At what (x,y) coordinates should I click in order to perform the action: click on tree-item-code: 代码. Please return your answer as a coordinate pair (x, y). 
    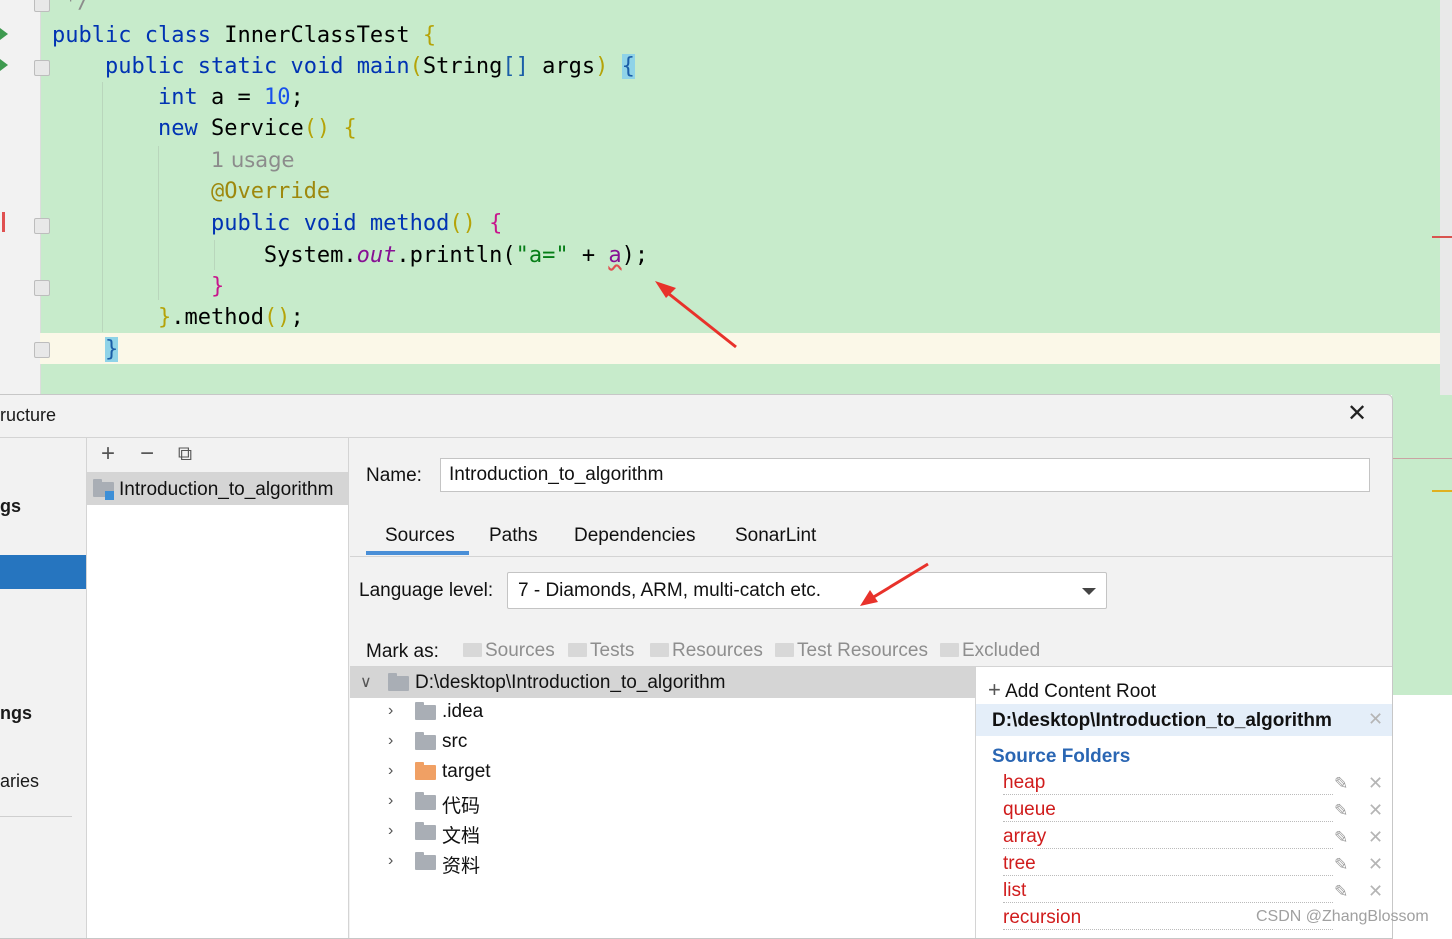
    Looking at the image, I should click on (461, 804).